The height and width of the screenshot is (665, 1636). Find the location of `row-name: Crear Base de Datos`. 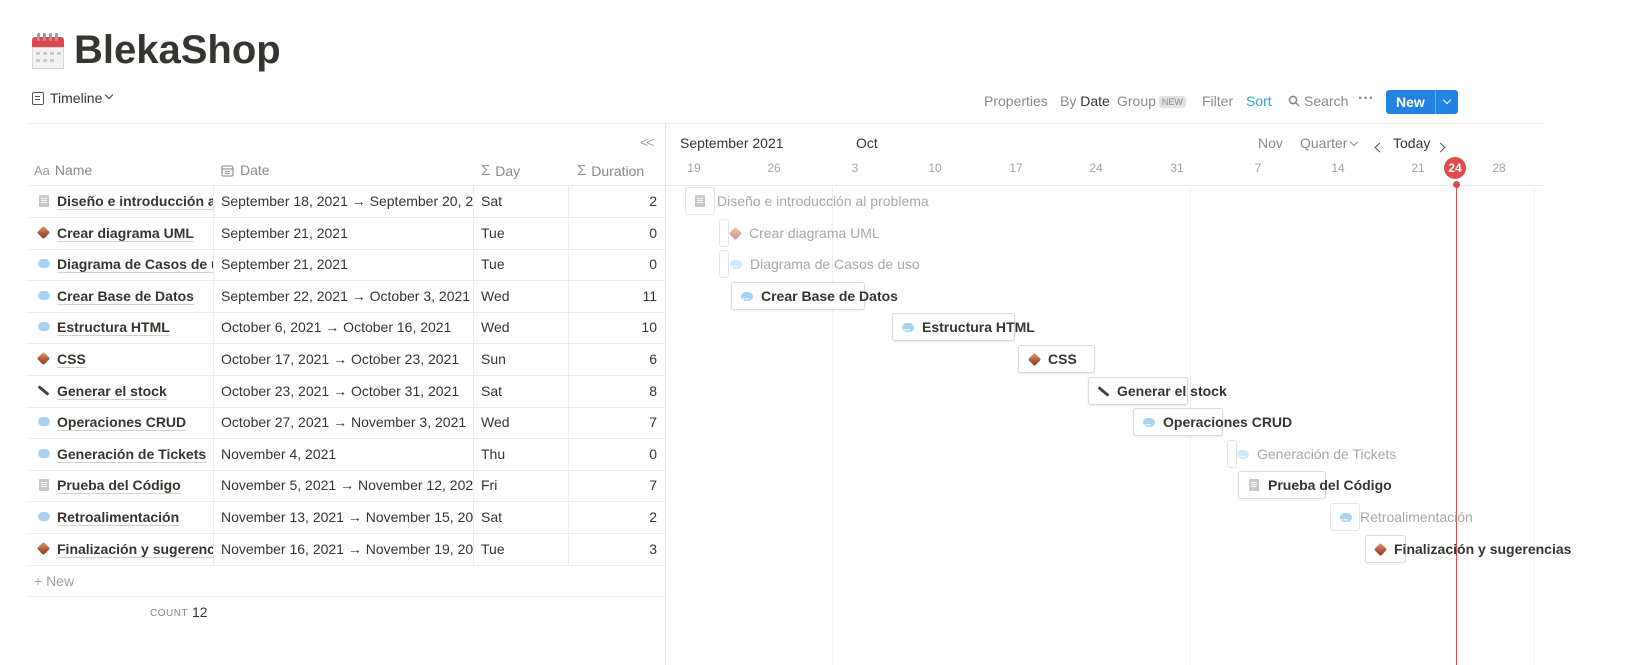

row-name: Crear Base de Datos is located at coordinates (135, 296).